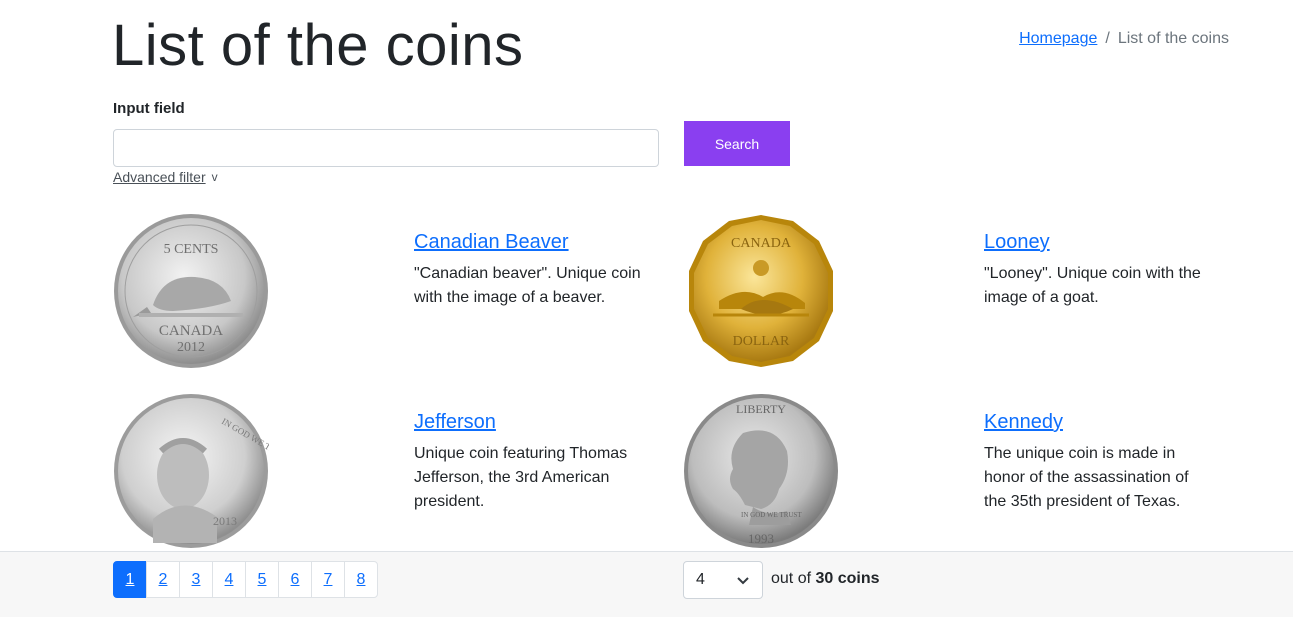 This screenshot has height=617, width=1293. I want to click on advanced-filter-label: Advanced filter, so click(159, 177).